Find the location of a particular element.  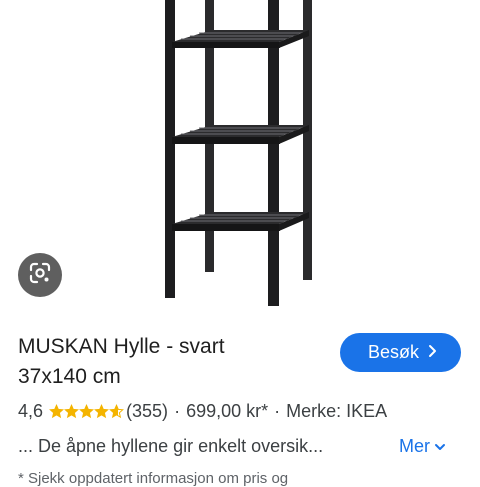

rating-value: 4,6 is located at coordinates (31, 411).